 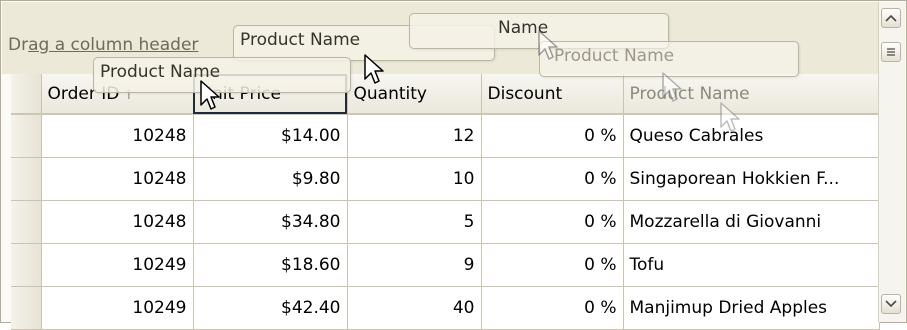 I want to click on cell-unit-price: $9.80, so click(x=270, y=179).